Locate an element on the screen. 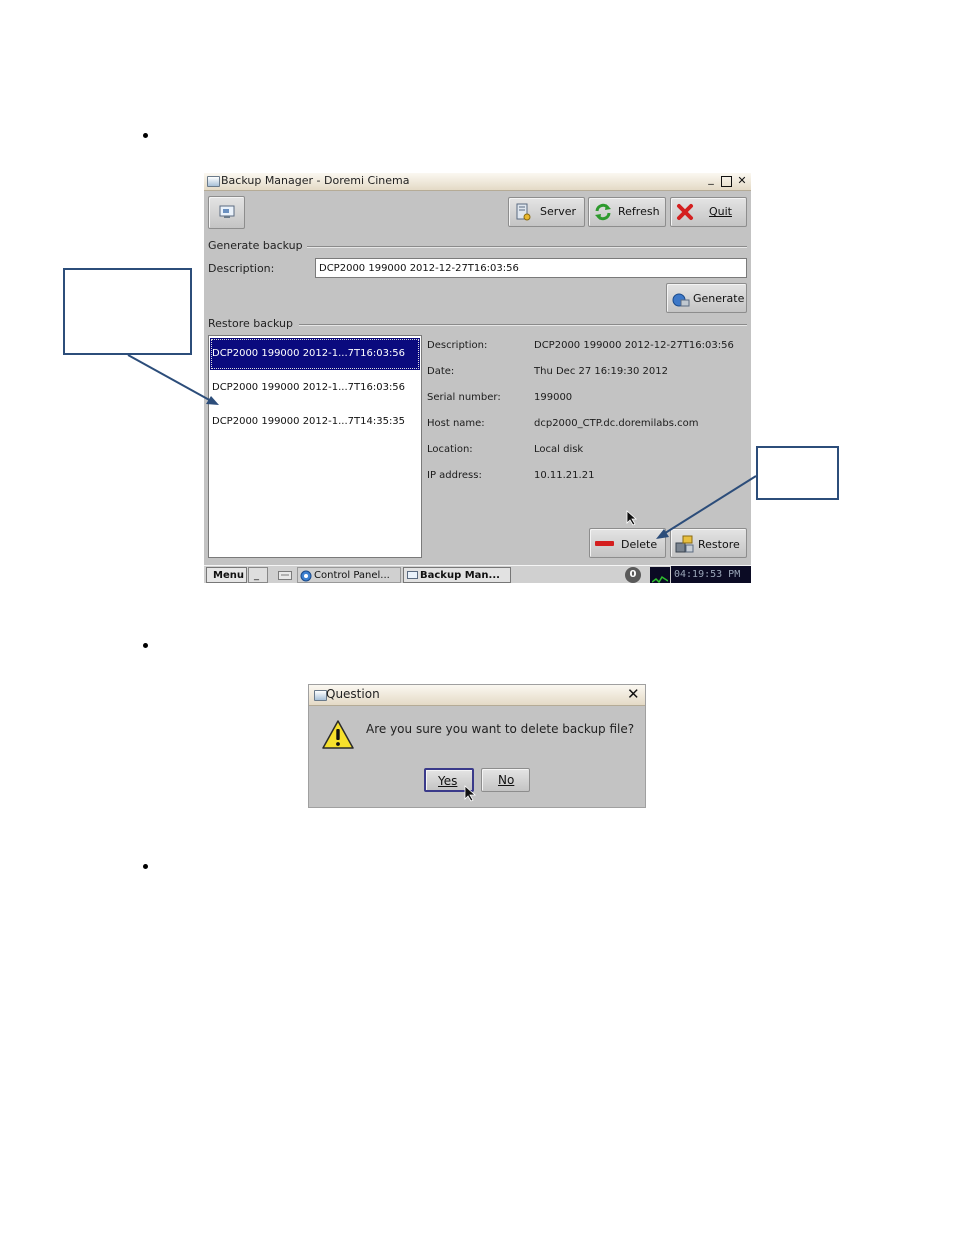 This screenshot has width=954, height=1235. dialog-title: Question is located at coordinates (353, 694).